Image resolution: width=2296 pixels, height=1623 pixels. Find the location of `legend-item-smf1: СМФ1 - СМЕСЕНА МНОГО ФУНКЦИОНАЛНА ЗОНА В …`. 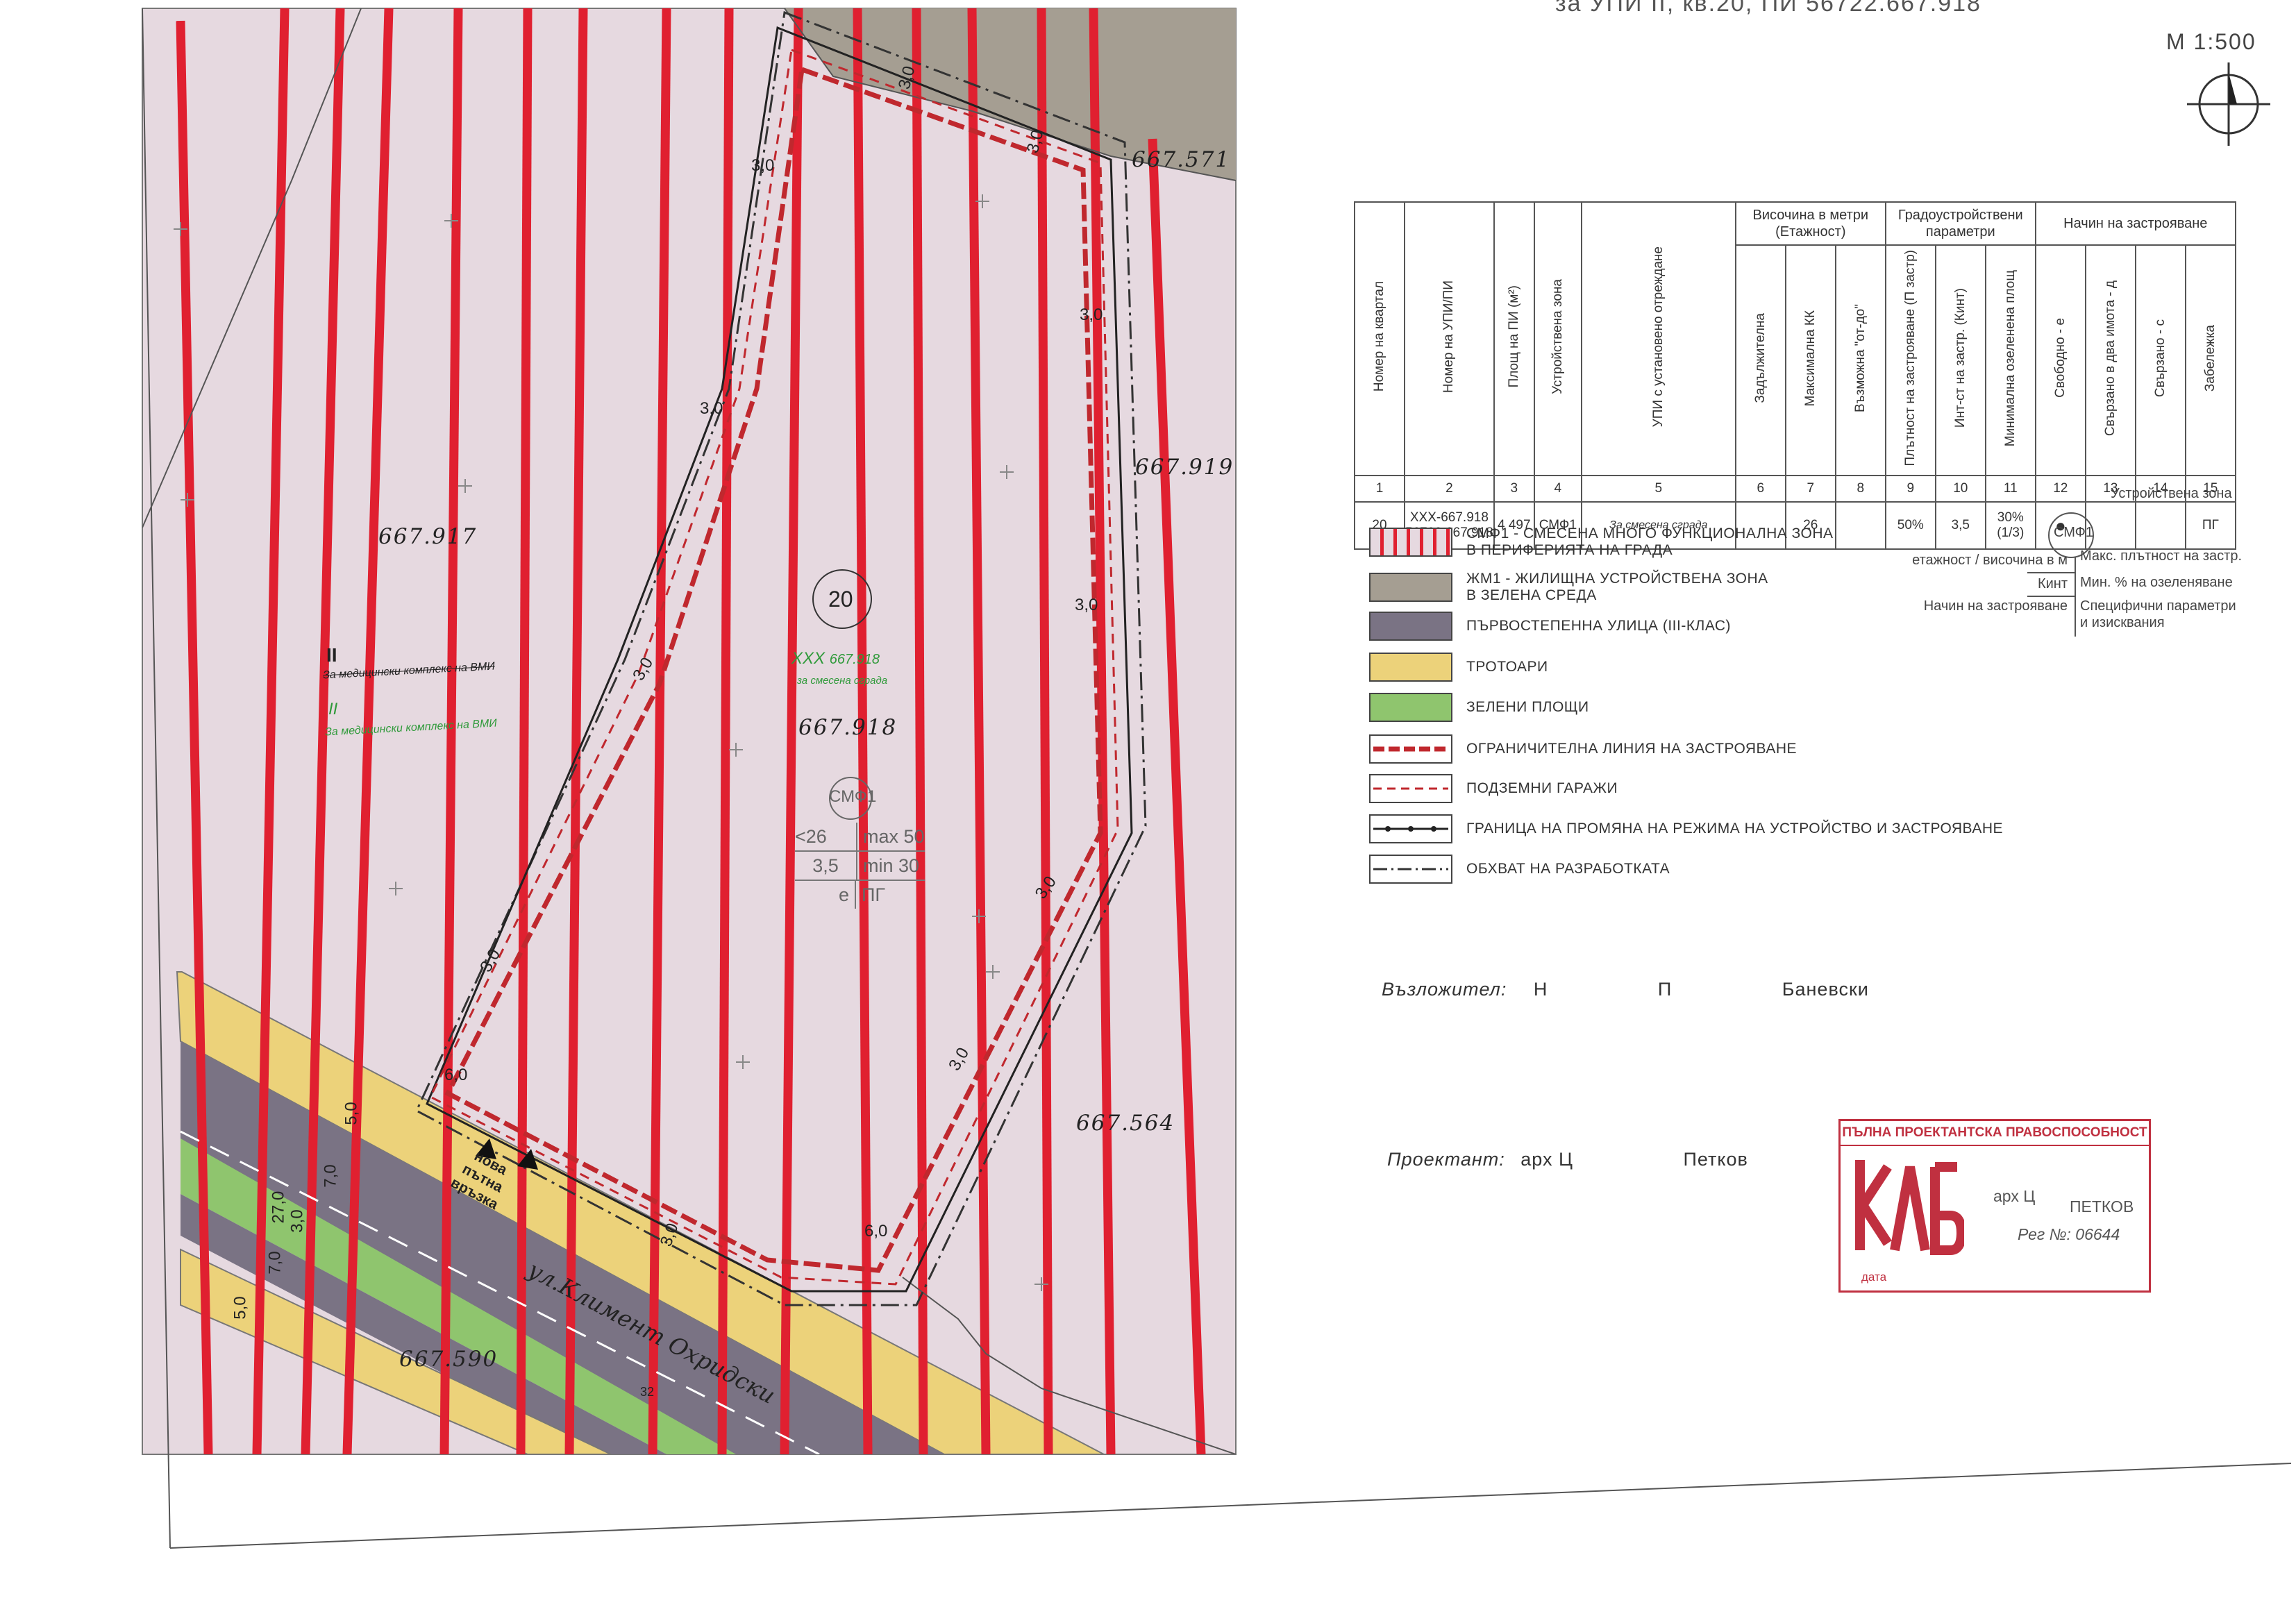

legend-item-smf1: СМФ1 - СМЕСЕНА МНОГО ФУНКЦИОНАЛНА ЗОНА В … is located at coordinates (1601, 542).